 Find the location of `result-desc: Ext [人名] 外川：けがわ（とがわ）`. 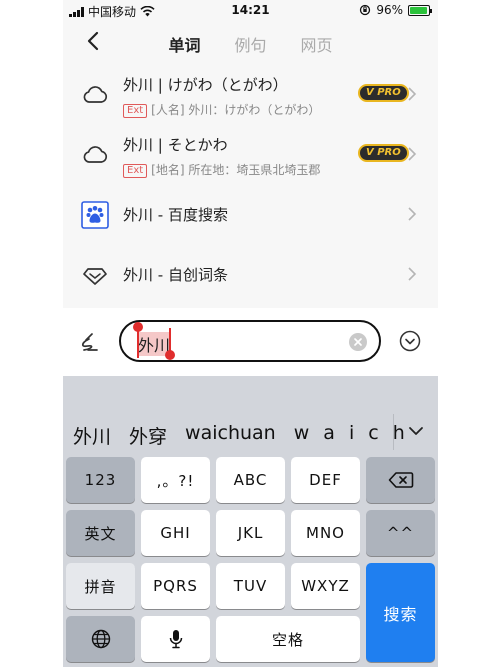

result-desc: Ext [人名] 外川：けがわ（とがわ） is located at coordinates (235, 109).